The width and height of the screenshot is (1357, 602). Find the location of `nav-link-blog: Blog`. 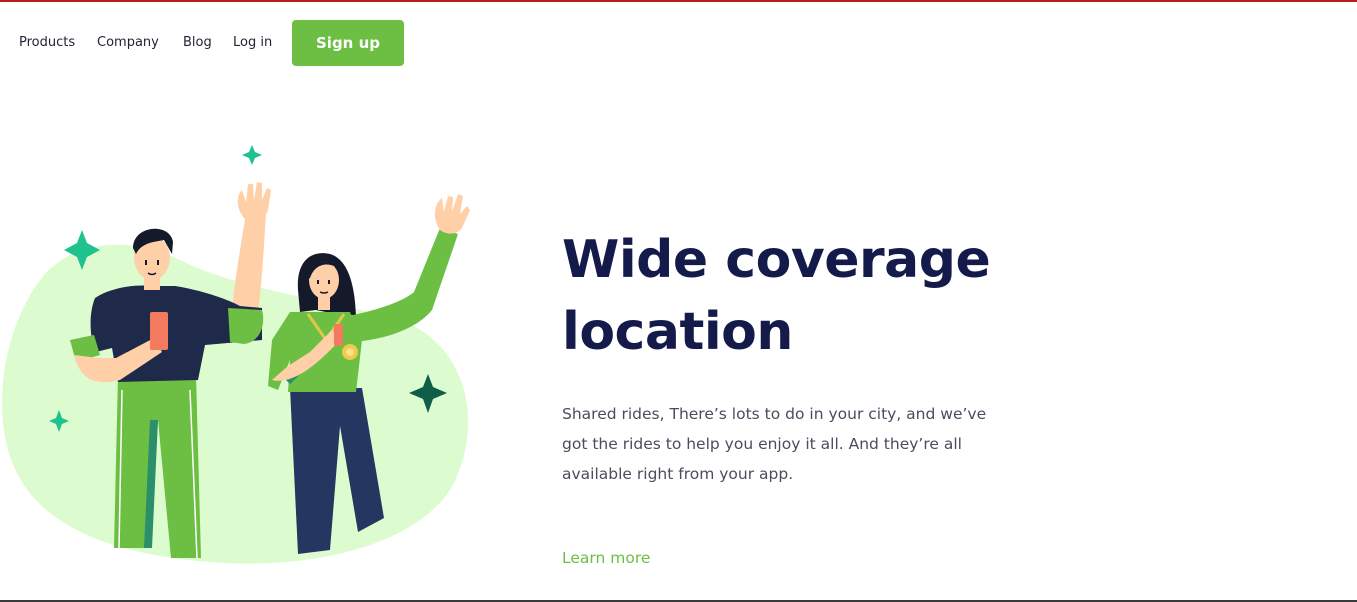

nav-link-blog: Blog is located at coordinates (197, 43).